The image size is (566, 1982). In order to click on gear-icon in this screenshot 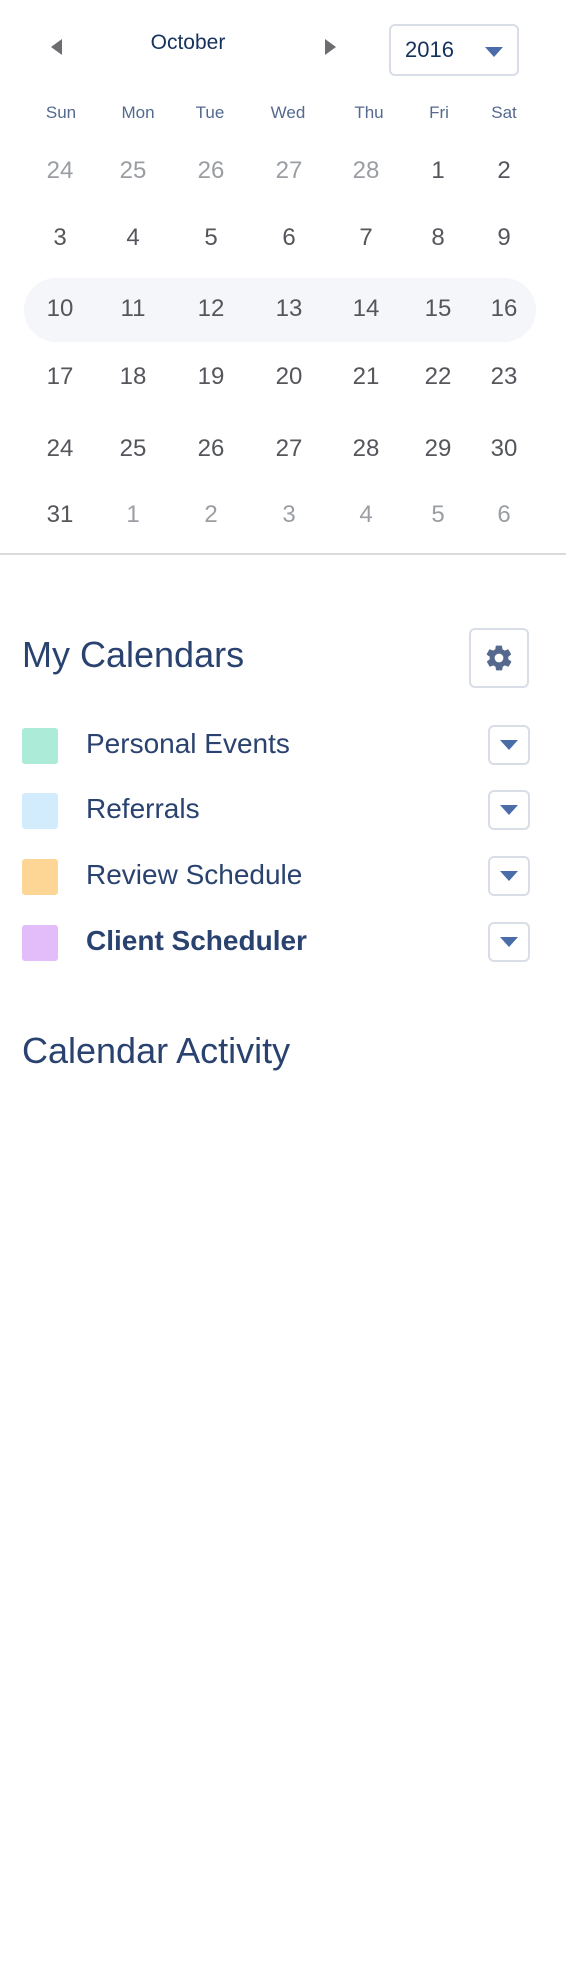, I will do `click(499, 658)`.